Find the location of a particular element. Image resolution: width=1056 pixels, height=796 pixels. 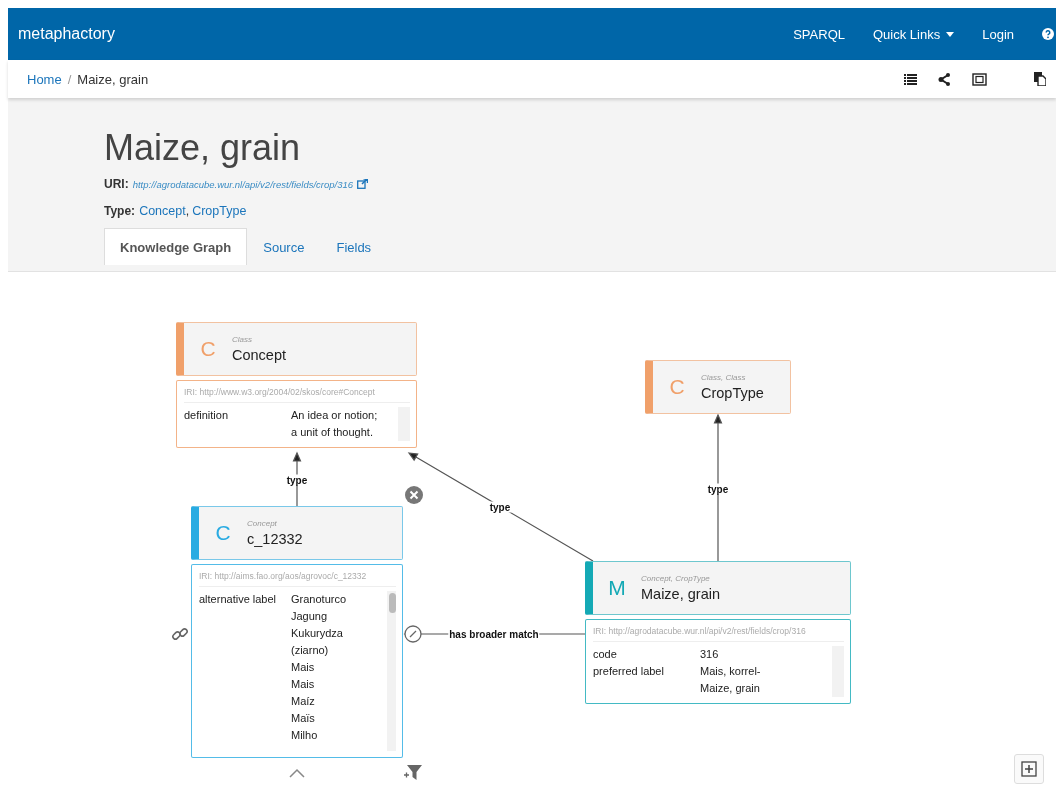

scrollbar-track is located at coordinates (391, 671).